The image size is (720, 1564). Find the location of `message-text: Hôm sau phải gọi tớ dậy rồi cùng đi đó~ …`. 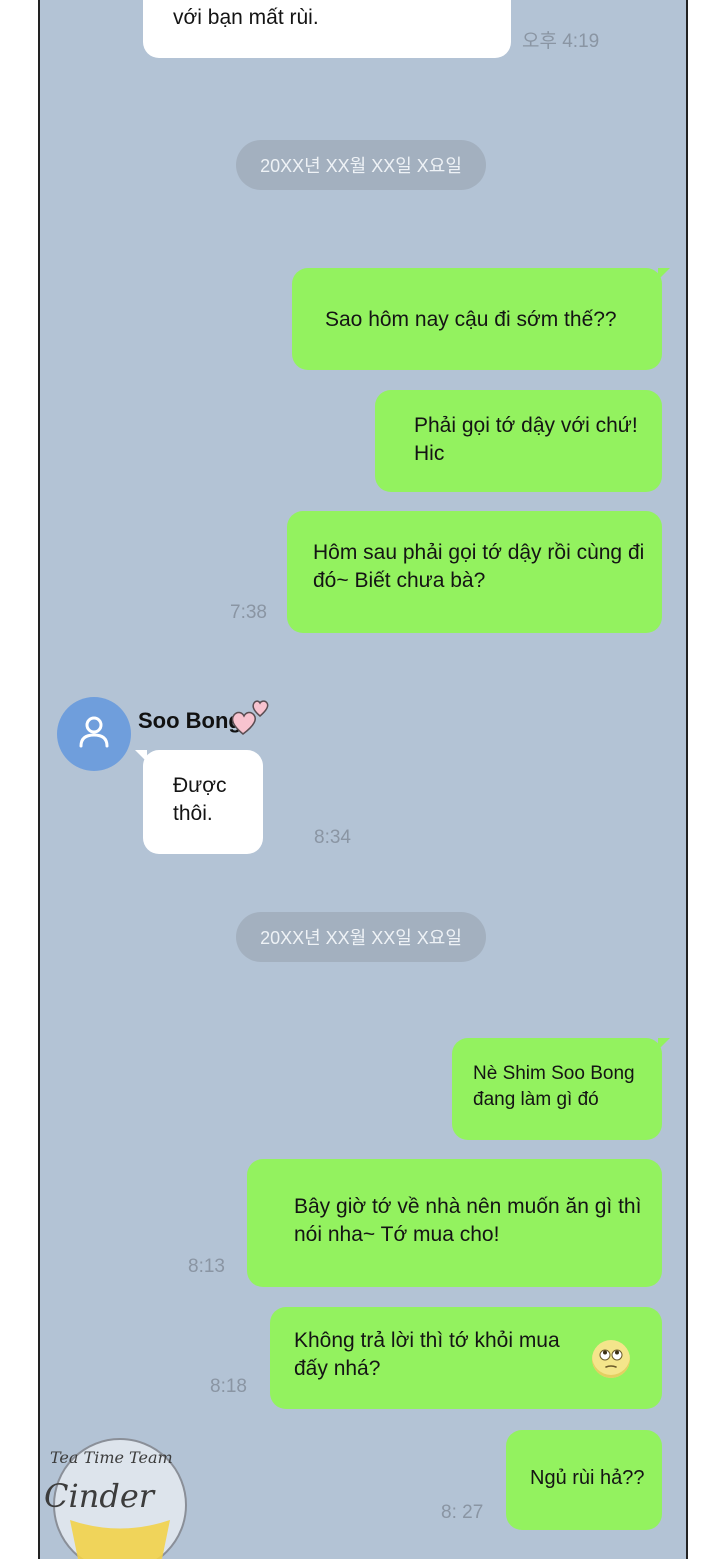

message-text: Hôm sau phải gọi tớ dậy rồi cùng đi đó~ … is located at coordinates (479, 566).